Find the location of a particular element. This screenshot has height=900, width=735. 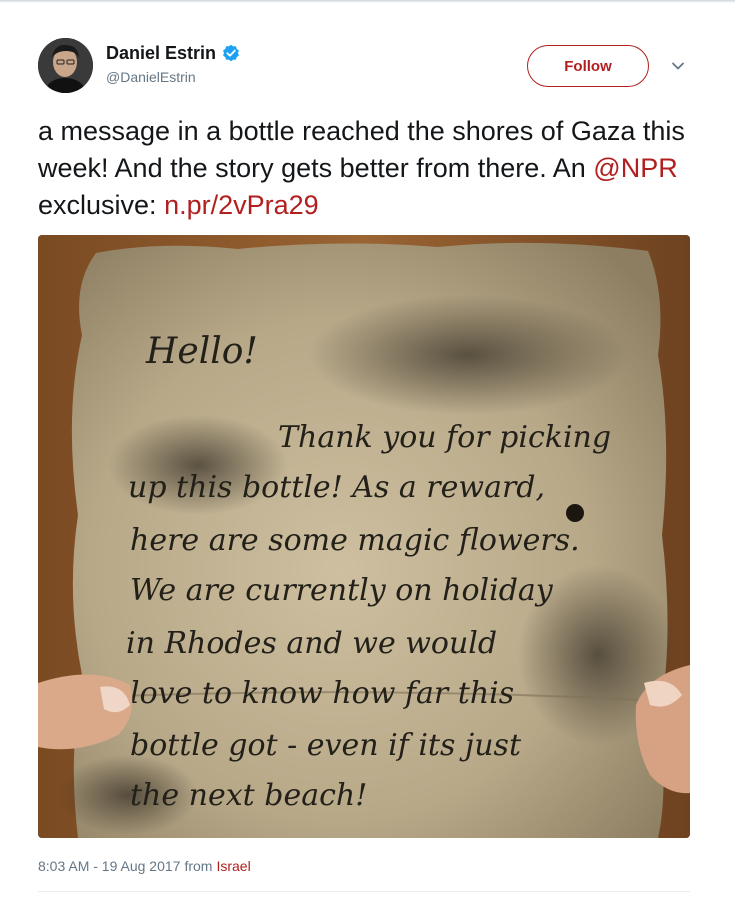

letter-line: up this bottle! As a reward, is located at coordinates (336, 487).